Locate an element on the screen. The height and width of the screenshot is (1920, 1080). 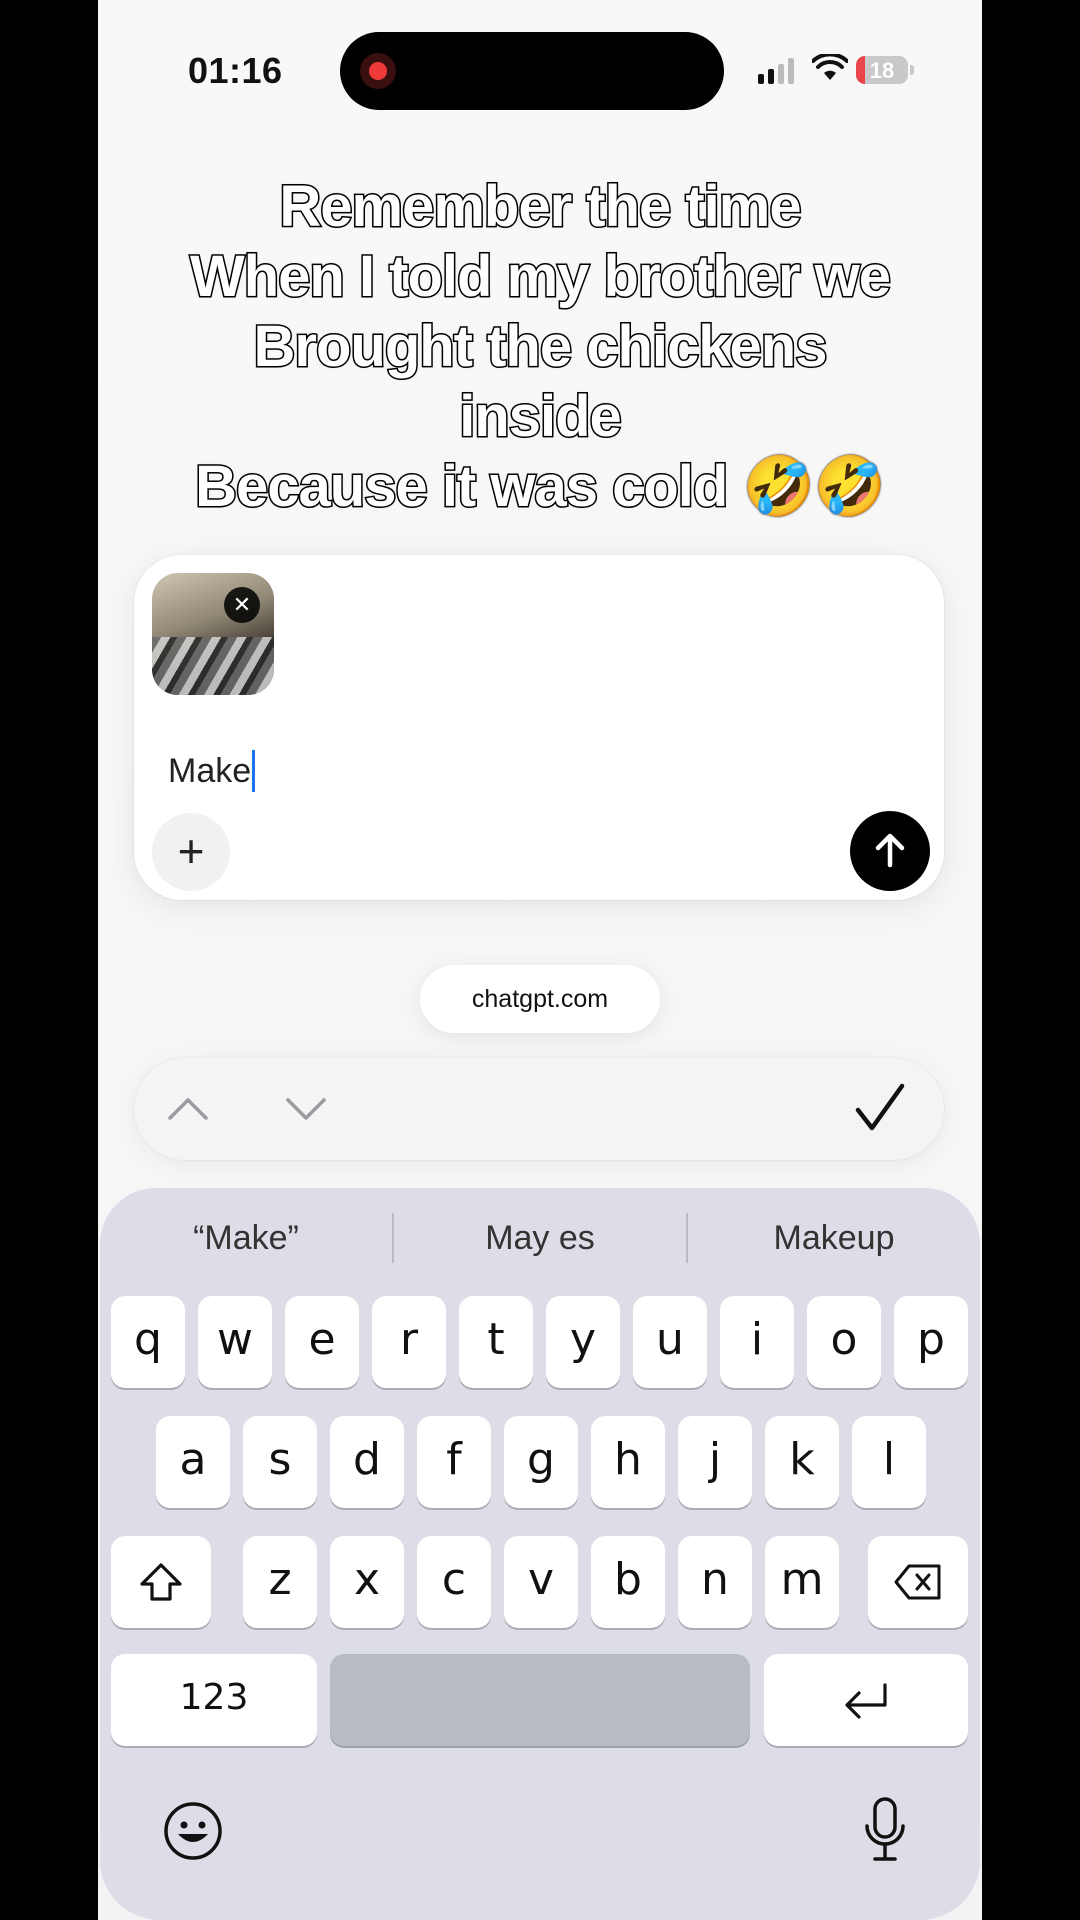
key-z: z is located at coordinates (280, 1582).